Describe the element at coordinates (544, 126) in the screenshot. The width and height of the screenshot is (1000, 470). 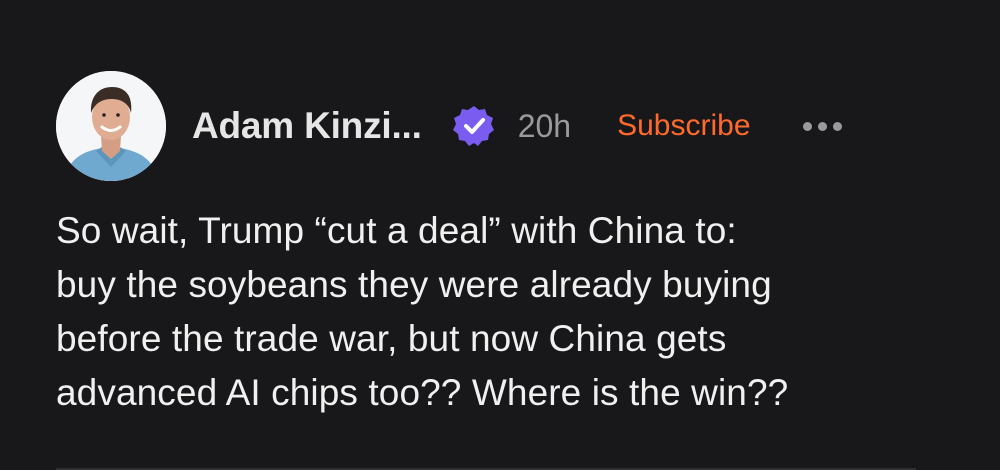
I see `post-timestamp: 20h` at that location.